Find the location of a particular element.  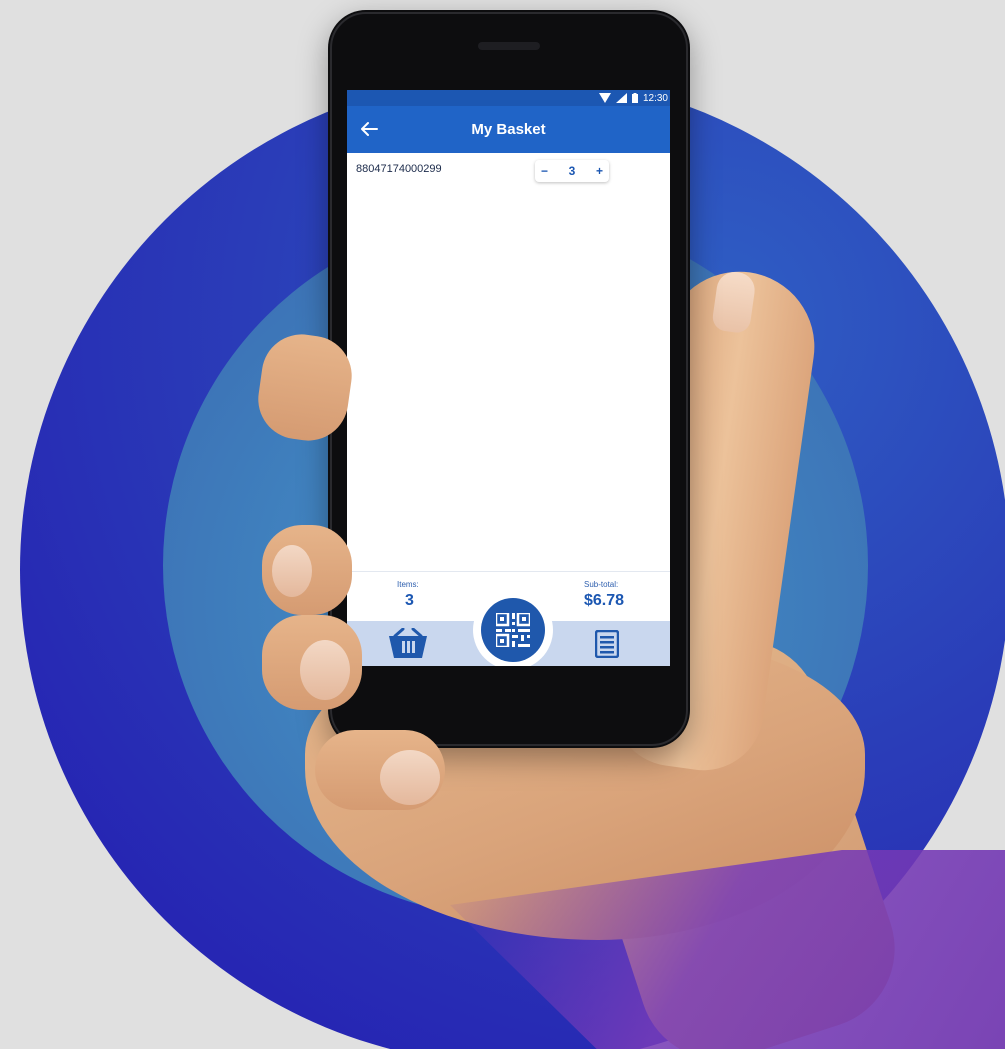

basket-icon is located at coordinates (408, 644).